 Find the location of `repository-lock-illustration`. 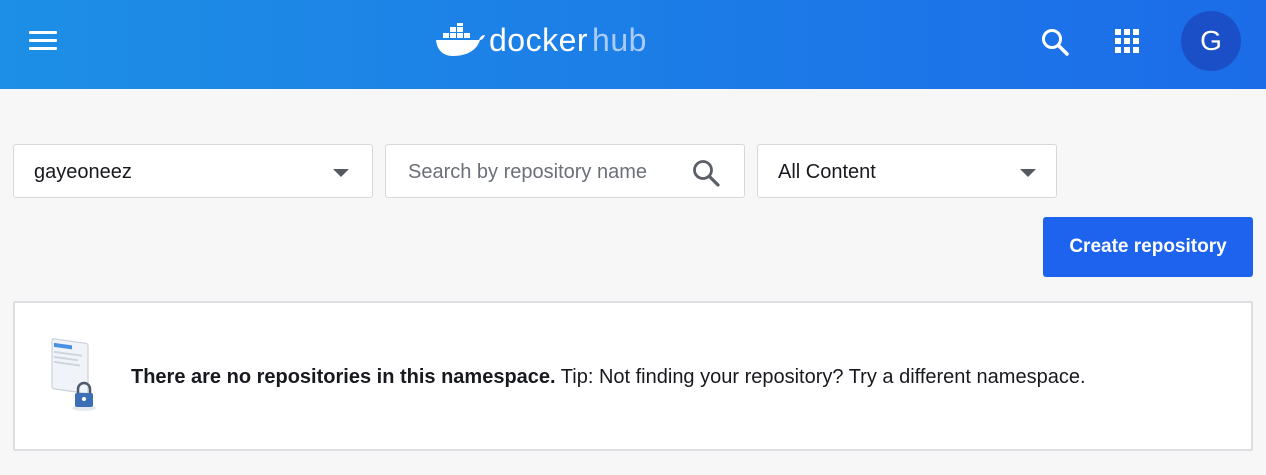

repository-lock-illustration is located at coordinates (73, 374).